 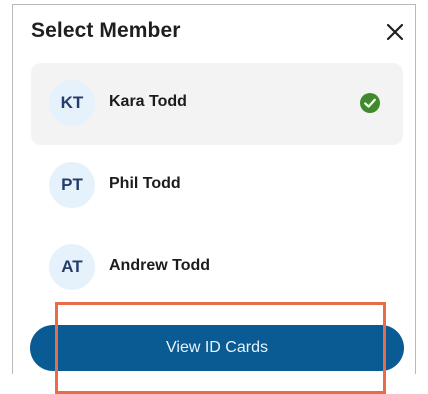 What do you see at coordinates (160, 265) in the screenshot?
I see `member-name: Andrew Todd` at bounding box center [160, 265].